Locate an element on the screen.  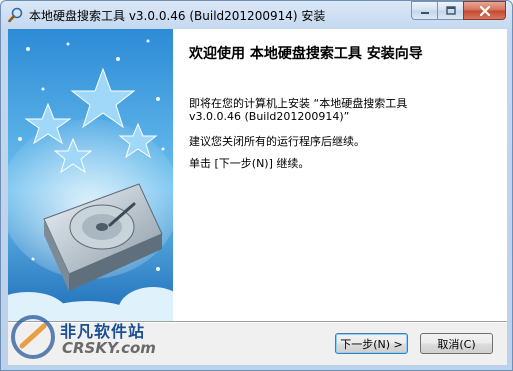
caption-buttons is located at coordinates (458, 11).